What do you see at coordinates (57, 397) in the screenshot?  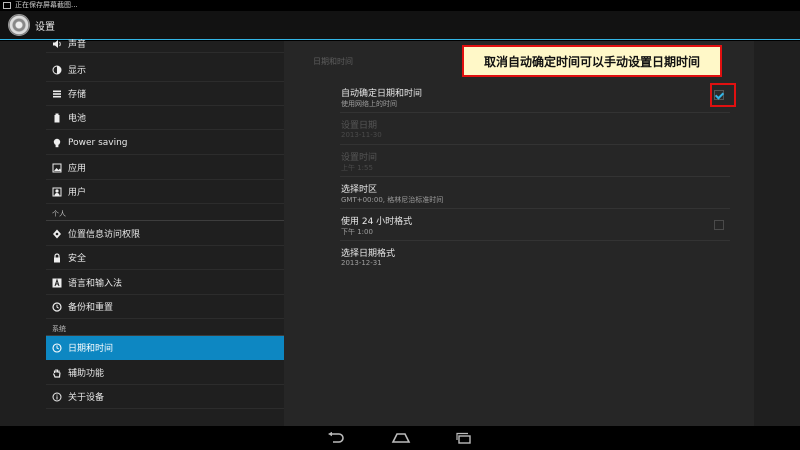 I see `info-icon` at bounding box center [57, 397].